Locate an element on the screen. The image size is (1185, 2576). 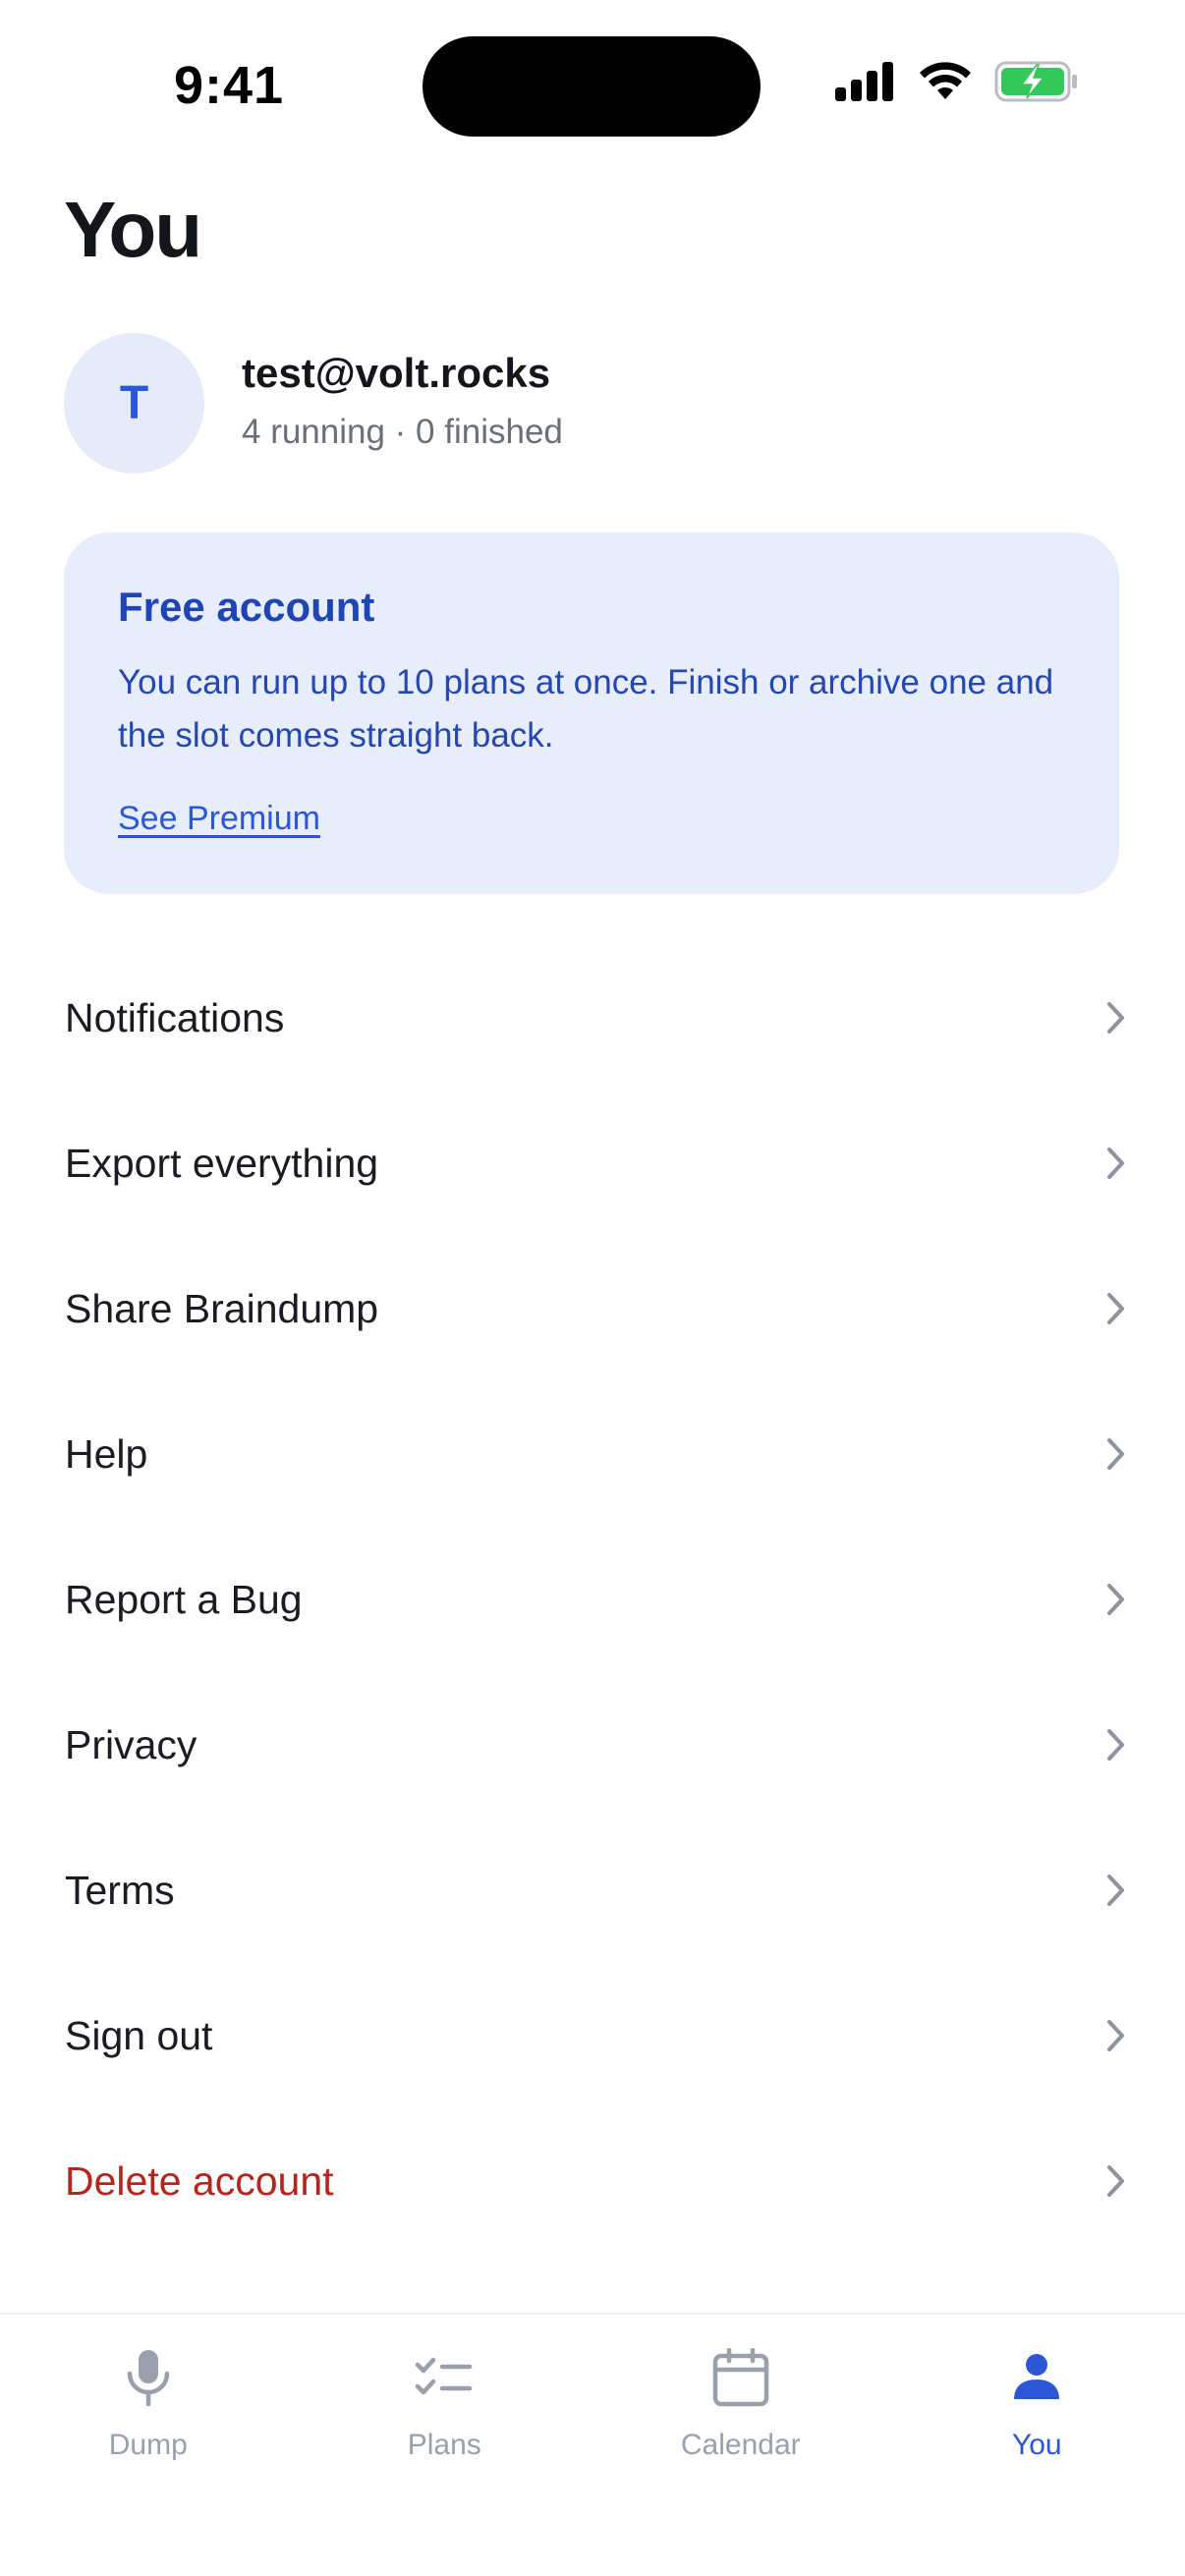
menu-item-label: Privacy is located at coordinates (132, 1744).